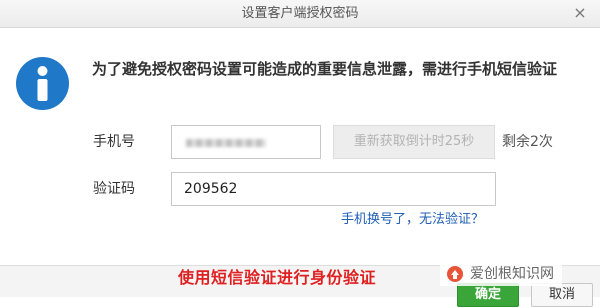 The height and width of the screenshot is (307, 600). Describe the element at coordinates (527, 142) in the screenshot. I see `remaining-attempts: 剩余2次` at that location.